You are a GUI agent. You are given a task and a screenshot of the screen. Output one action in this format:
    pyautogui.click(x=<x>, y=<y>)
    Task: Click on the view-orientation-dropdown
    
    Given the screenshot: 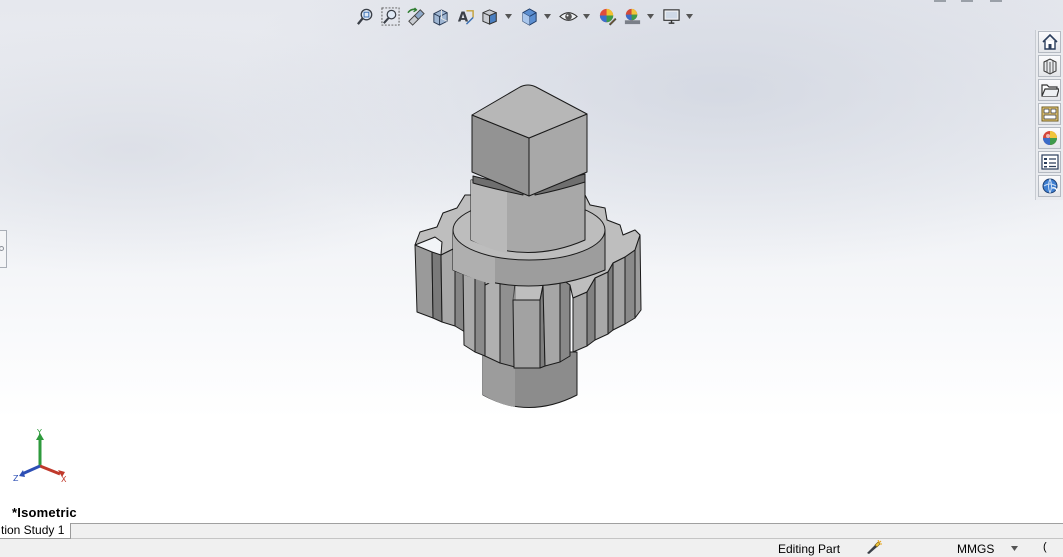 What is the action you would take?
    pyautogui.click(x=508, y=16)
    